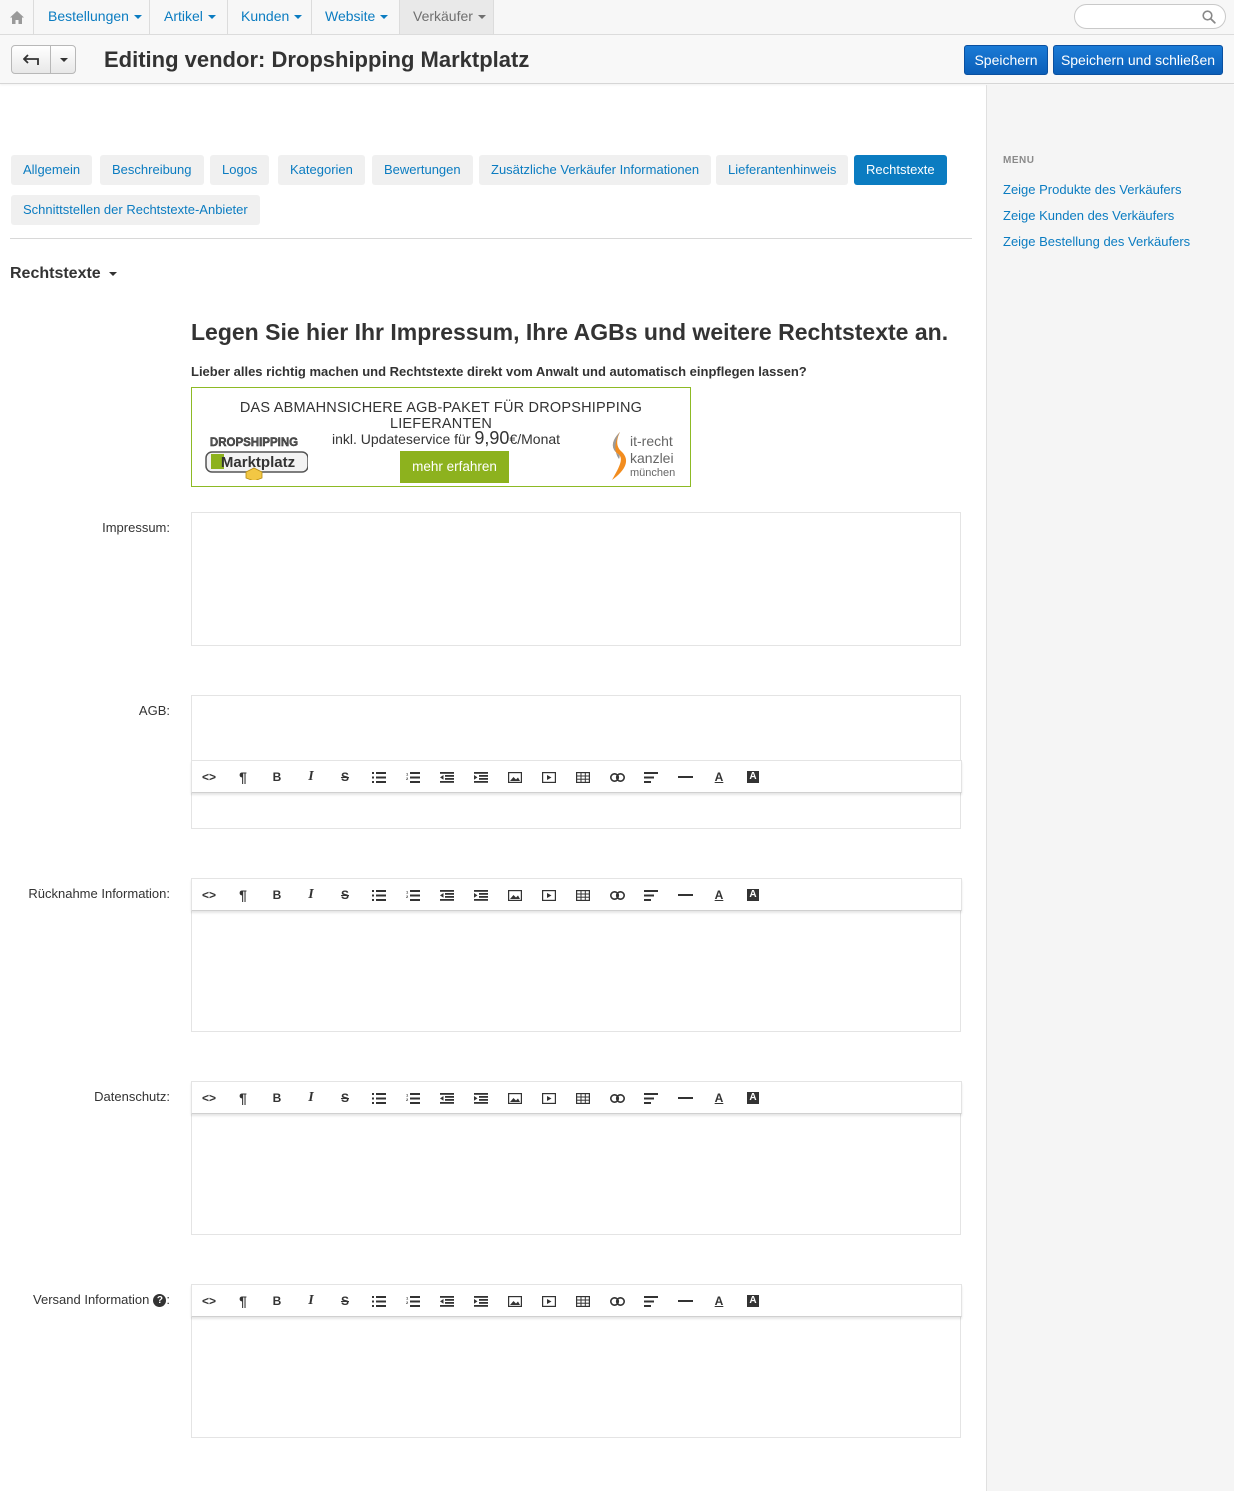 Image resolution: width=1234 pixels, height=1491 pixels. What do you see at coordinates (63, 274) in the screenshot?
I see `section-title: Rechtstexte` at bounding box center [63, 274].